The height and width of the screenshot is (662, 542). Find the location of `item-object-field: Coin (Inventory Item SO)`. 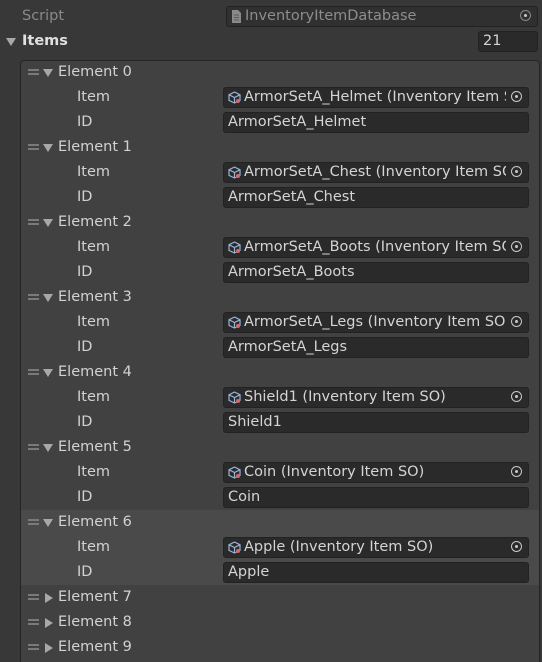

item-object-field: Coin (Inventory Item SO) is located at coordinates (376, 472).